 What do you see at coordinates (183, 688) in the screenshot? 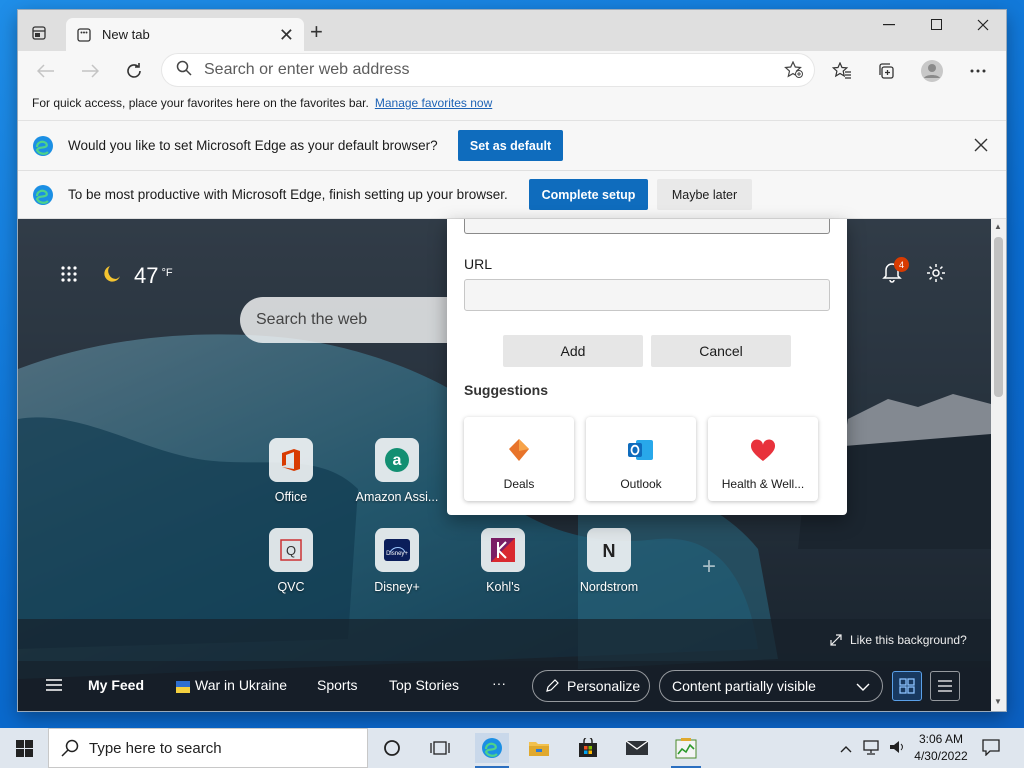
I see `ukraine-flag-icon` at bounding box center [183, 688].